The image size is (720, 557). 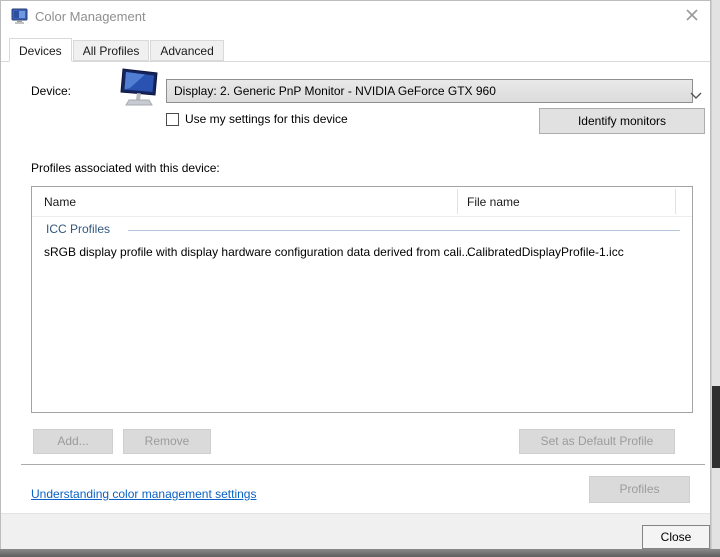 What do you see at coordinates (266, 119) in the screenshot?
I see `use-my-settings-label: Use my settings for this device` at bounding box center [266, 119].